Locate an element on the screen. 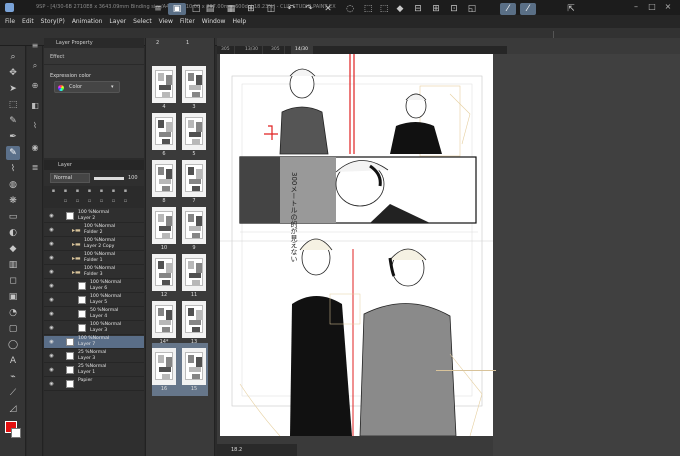 Image resolution: width=680 pixels, height=456 pixels. decoration-tool-icon: ❋ is located at coordinates (13, 201).